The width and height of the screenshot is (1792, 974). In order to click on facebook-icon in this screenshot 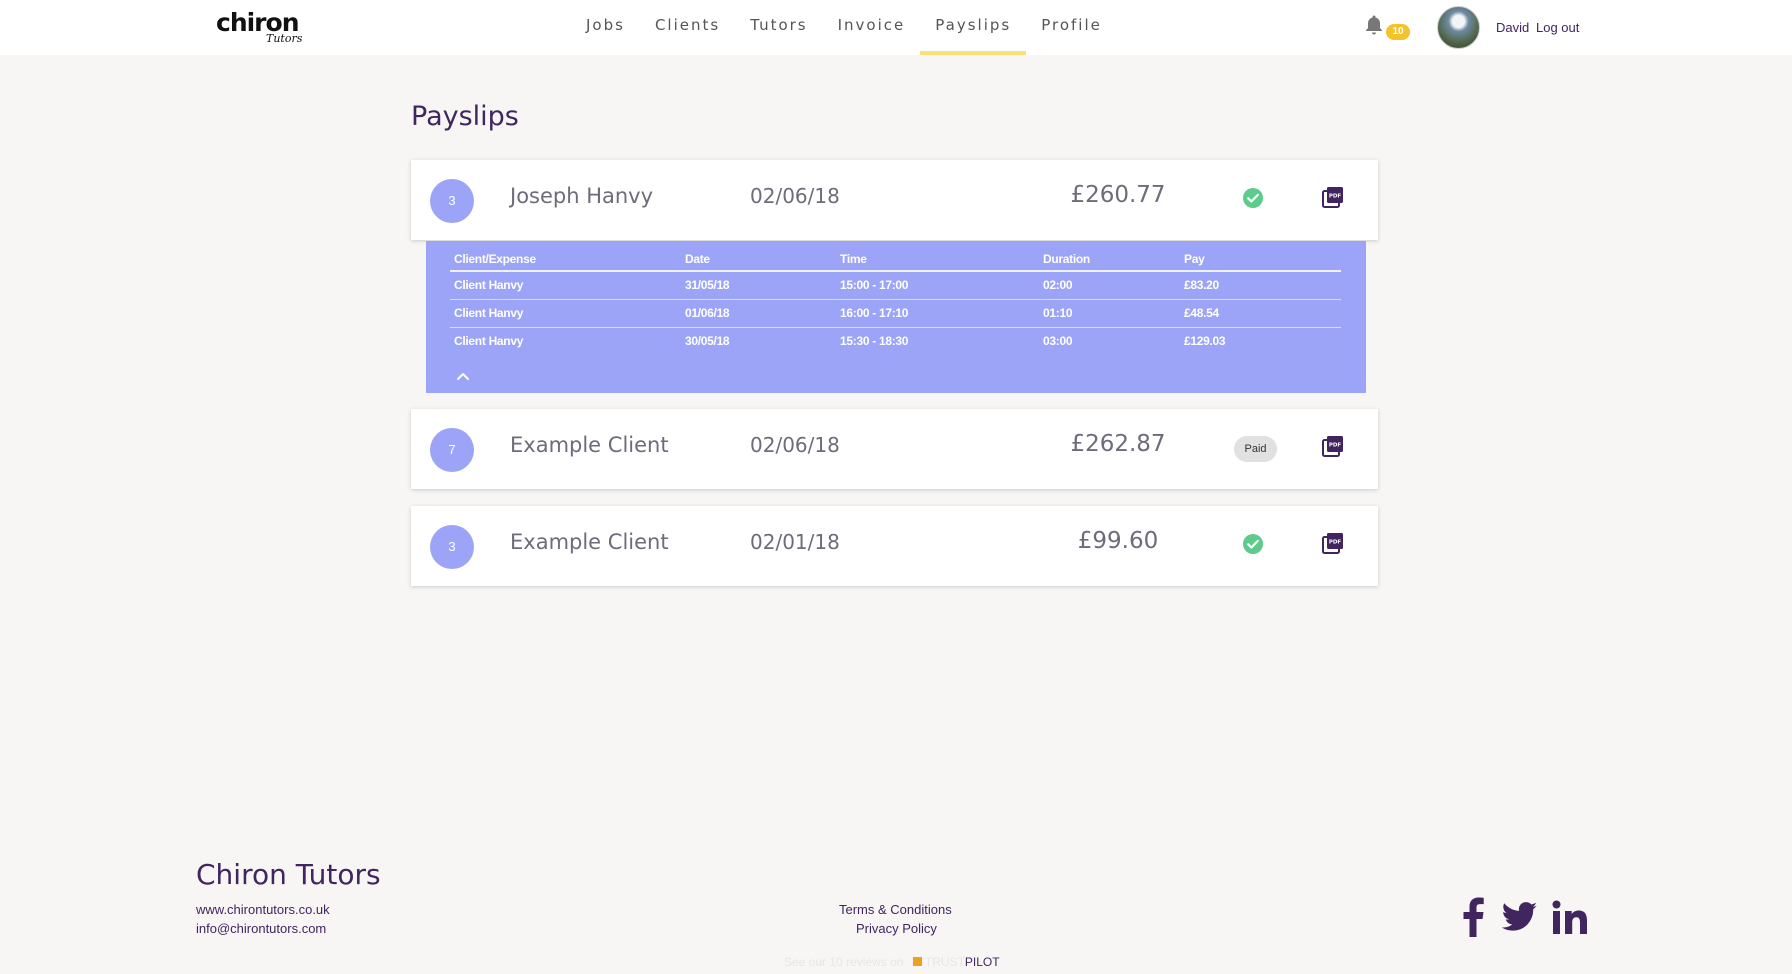, I will do `click(1473, 917)`.